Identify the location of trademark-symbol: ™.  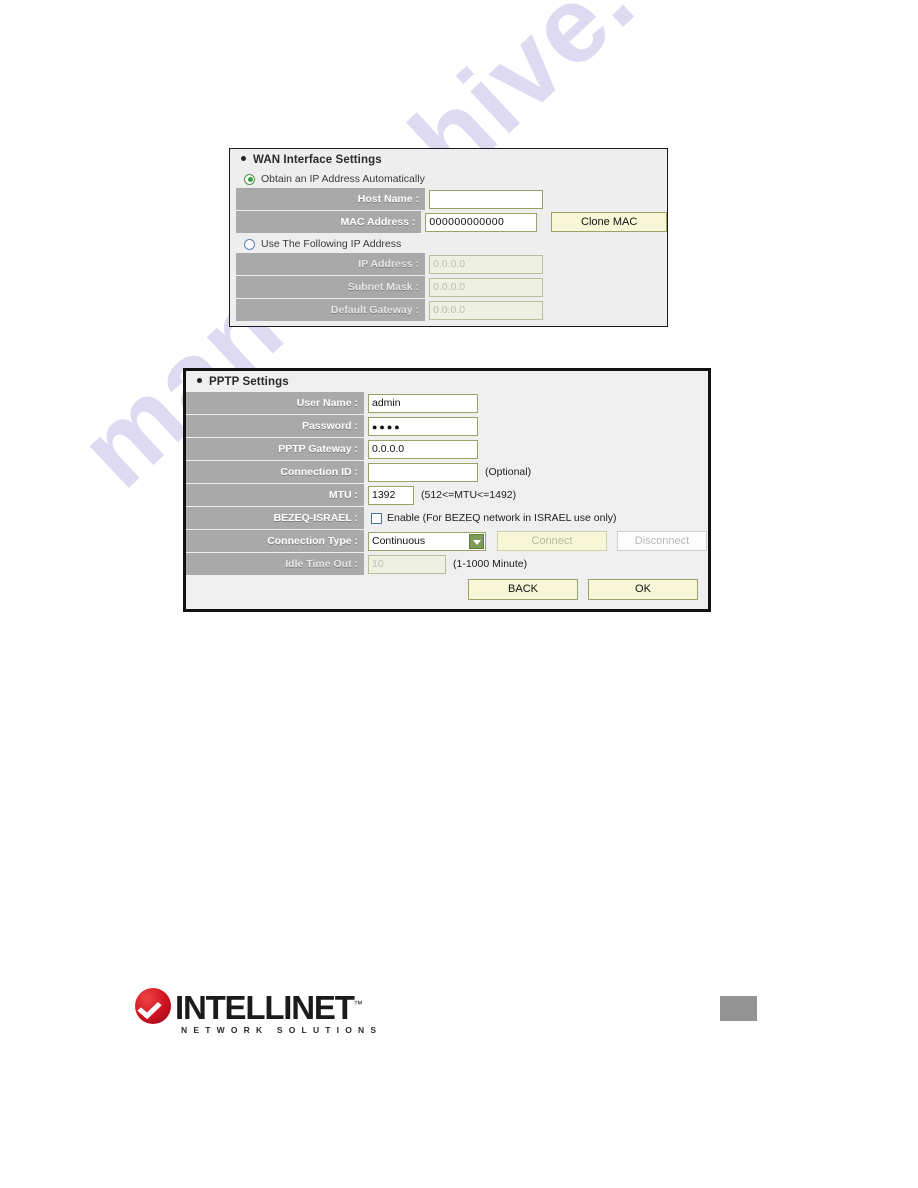
(358, 1004).